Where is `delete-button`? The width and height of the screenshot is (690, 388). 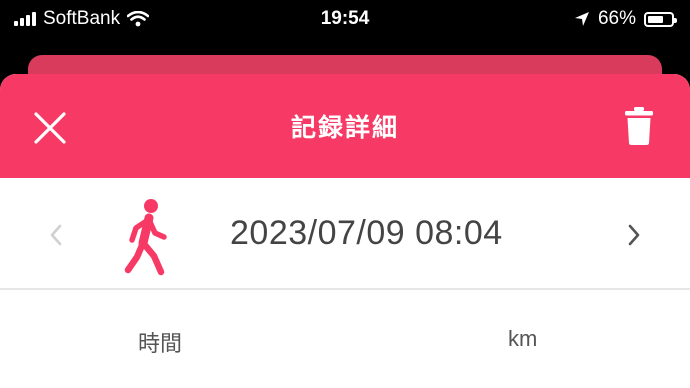 delete-button is located at coordinates (639, 126).